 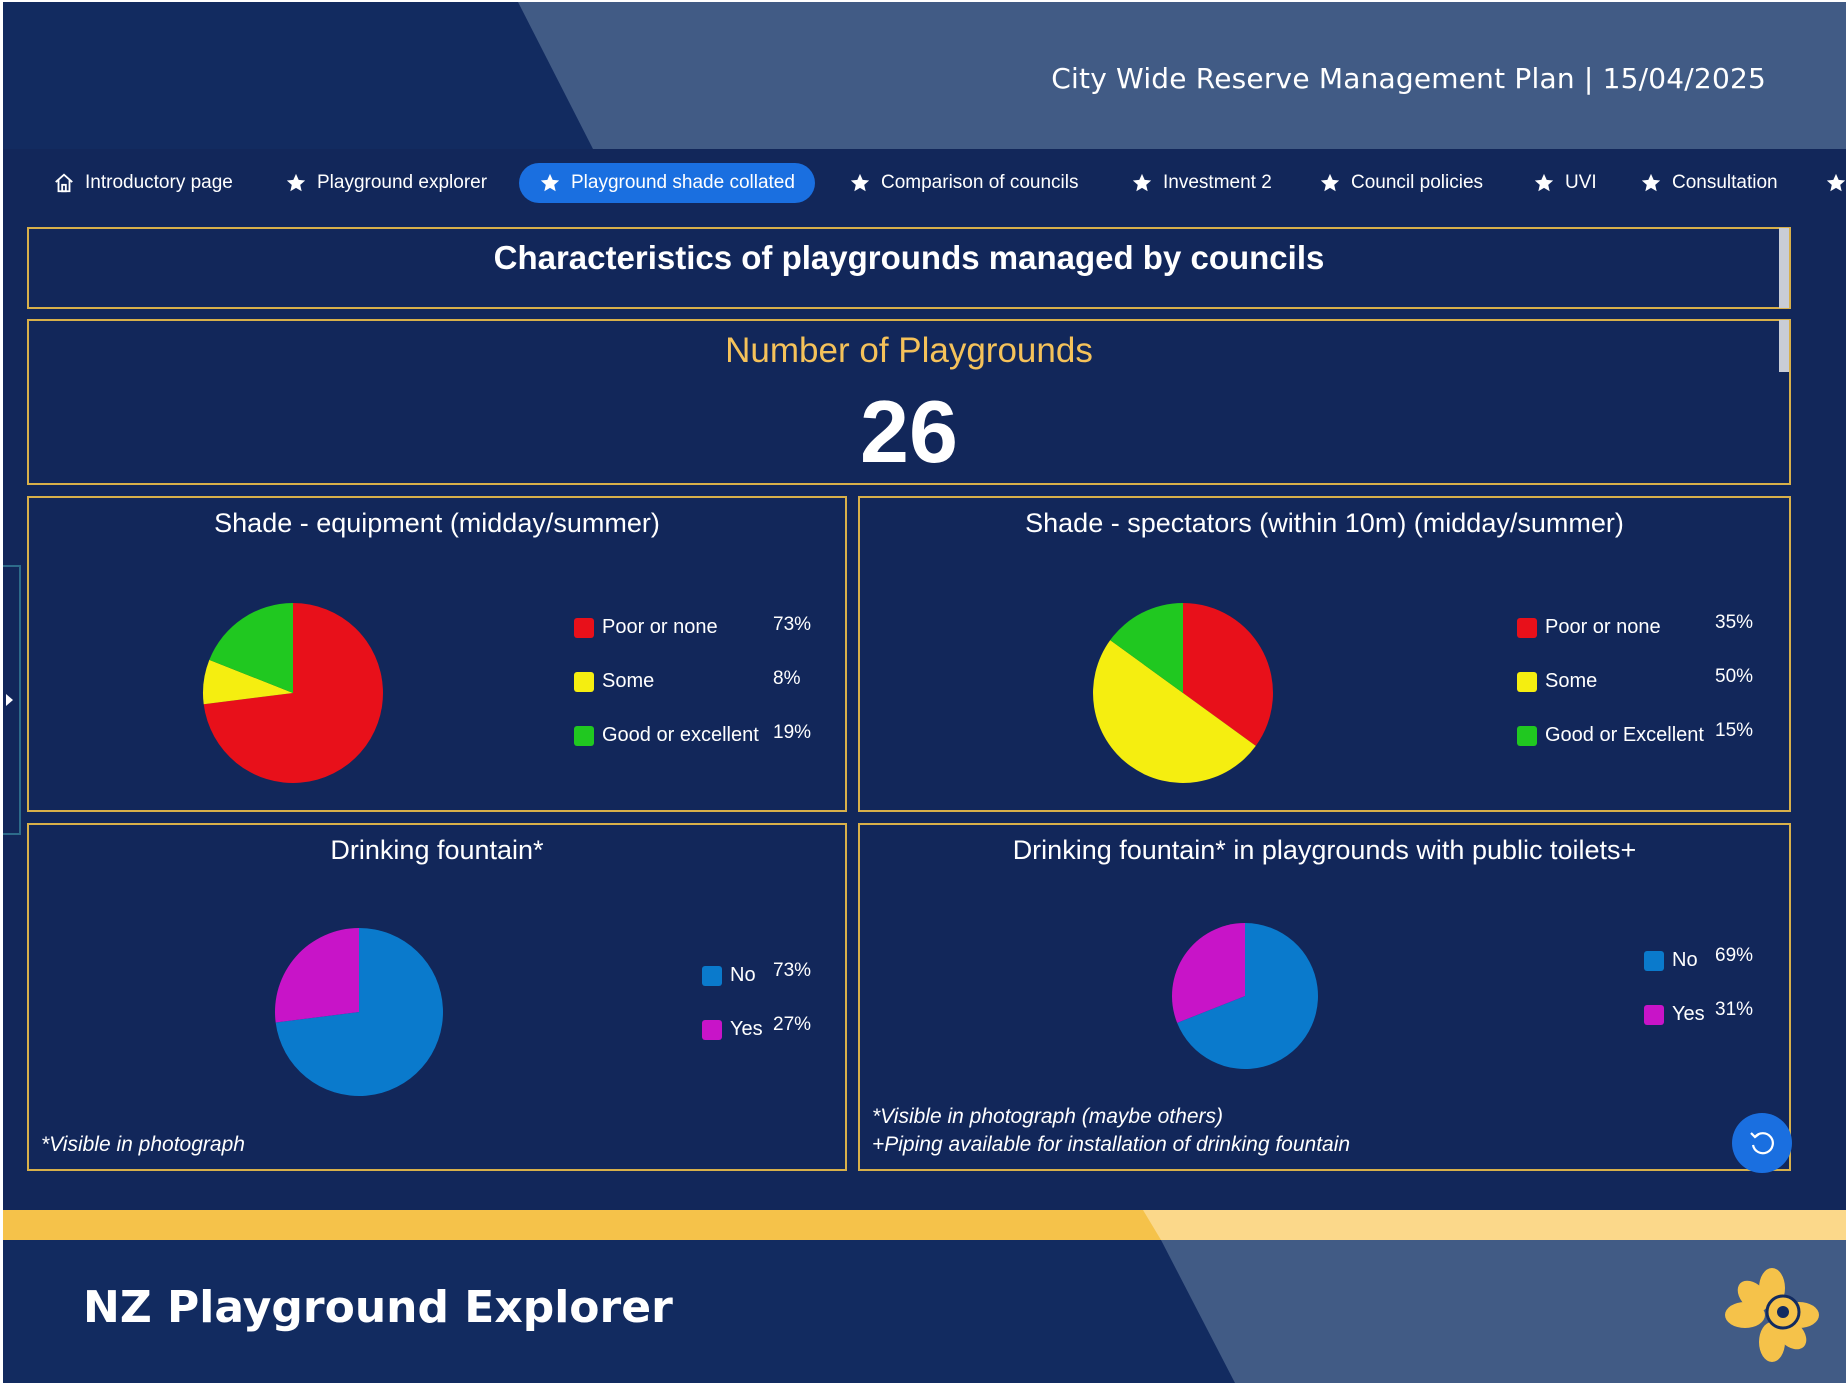 What do you see at coordinates (1784, 268) in the screenshot?
I see `heading-scrollbar` at bounding box center [1784, 268].